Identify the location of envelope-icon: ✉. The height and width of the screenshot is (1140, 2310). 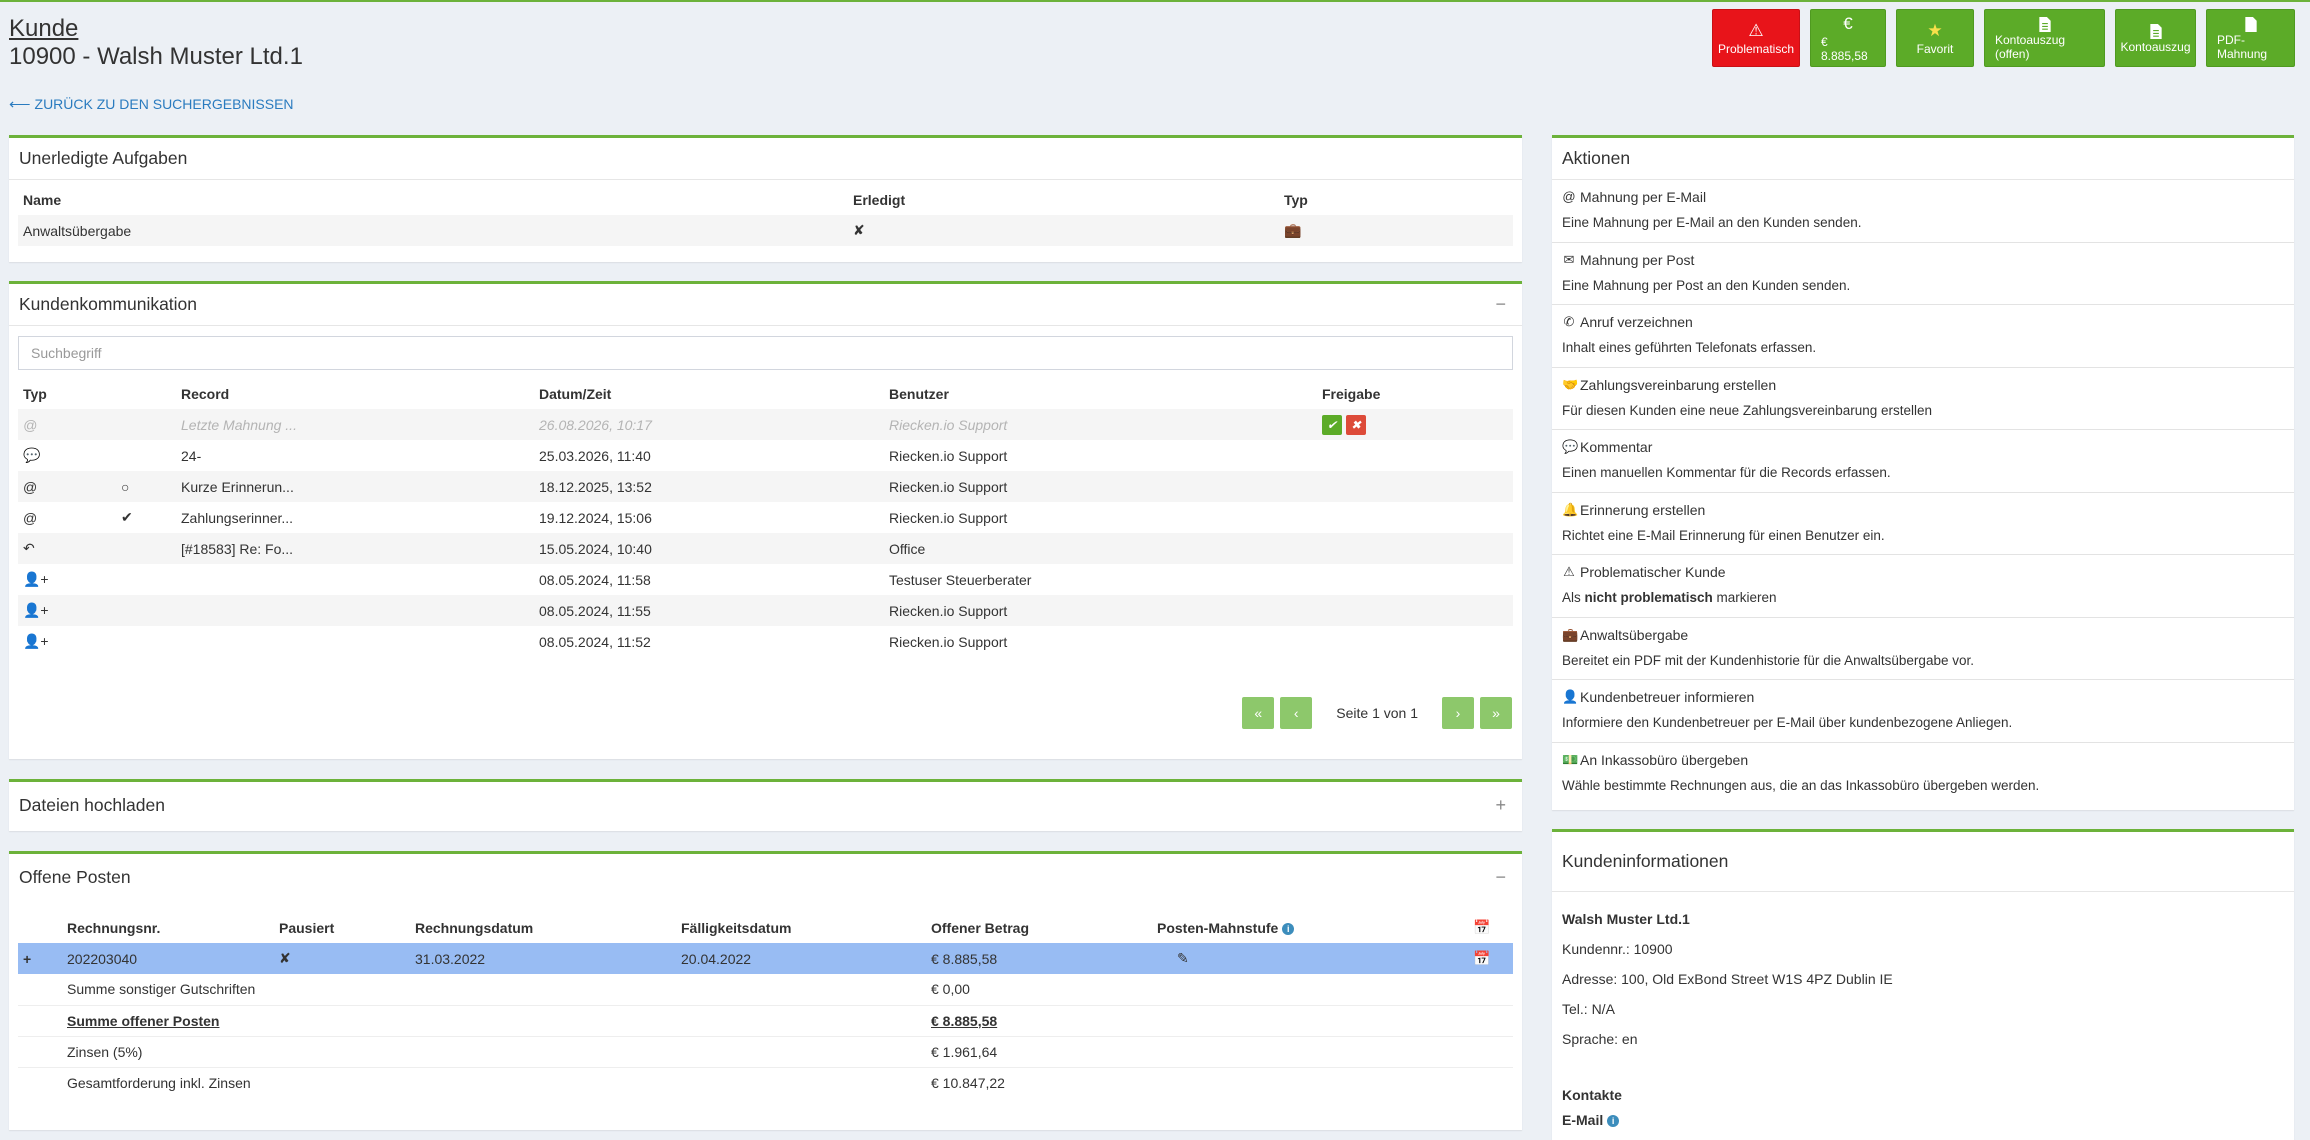
(1569, 259).